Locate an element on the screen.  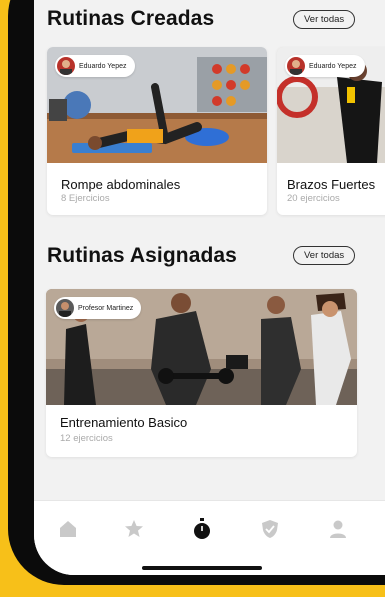
author-chip: Profesor Martinez is located at coordinates (98, 308).